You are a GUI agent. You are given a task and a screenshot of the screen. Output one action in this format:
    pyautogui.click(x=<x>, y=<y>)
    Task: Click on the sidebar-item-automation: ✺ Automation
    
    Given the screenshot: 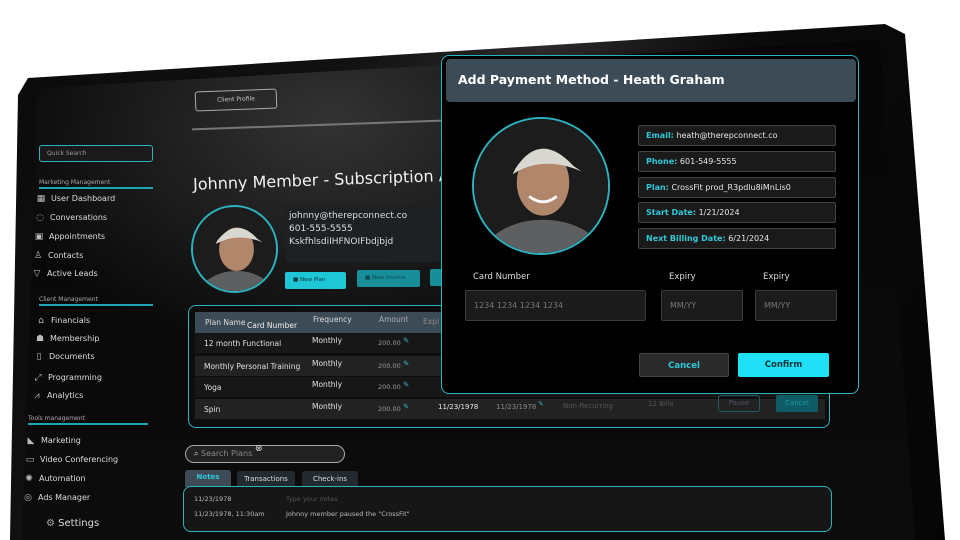 What is the action you would take?
    pyautogui.click(x=54, y=479)
    